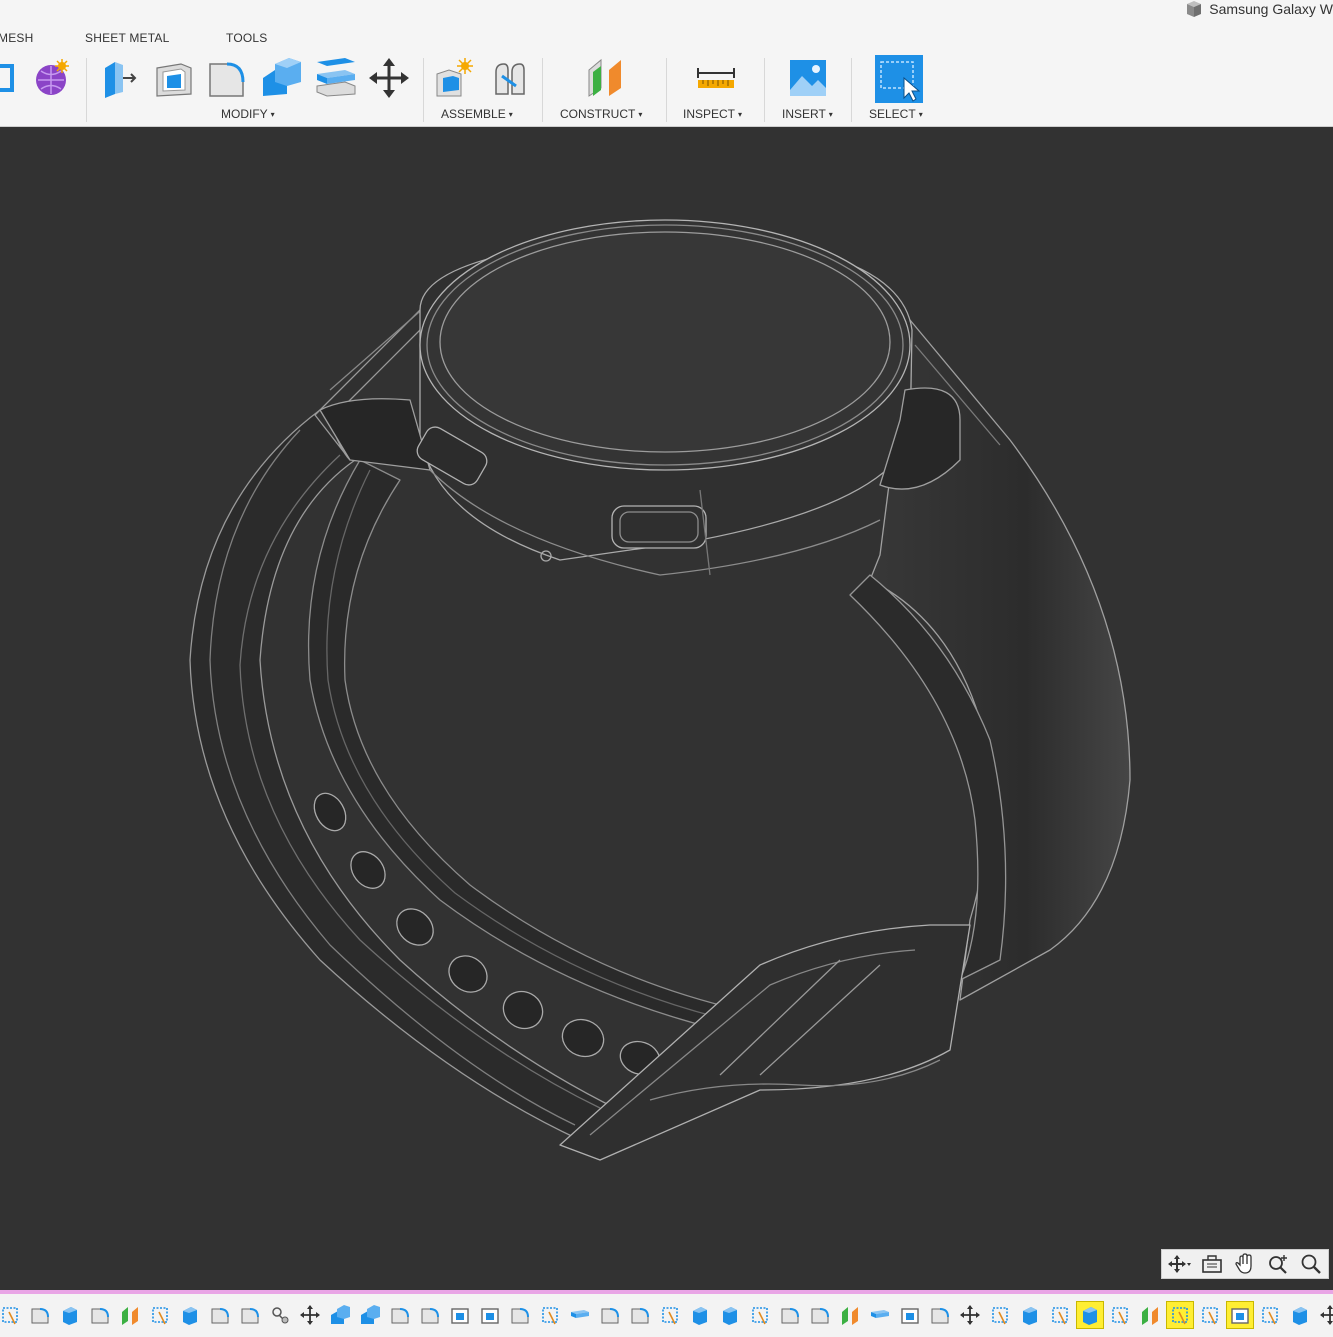 This screenshot has height=1337, width=1333. Describe the element at coordinates (1212, 1264) in the screenshot. I see `look-at-button` at that location.